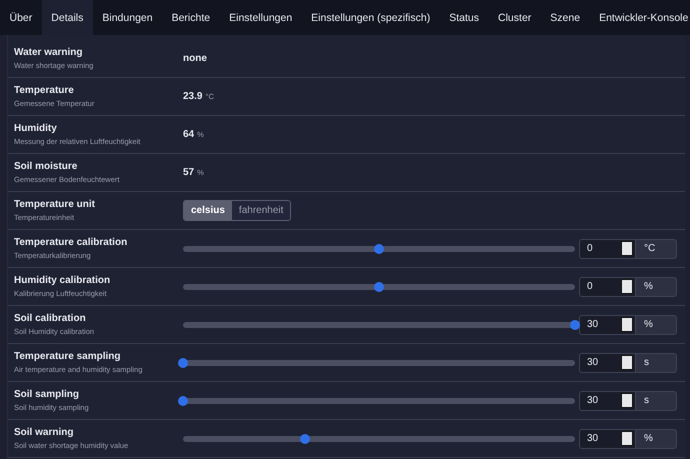  Describe the element at coordinates (195, 58) in the screenshot. I see `reading-value: none` at that location.